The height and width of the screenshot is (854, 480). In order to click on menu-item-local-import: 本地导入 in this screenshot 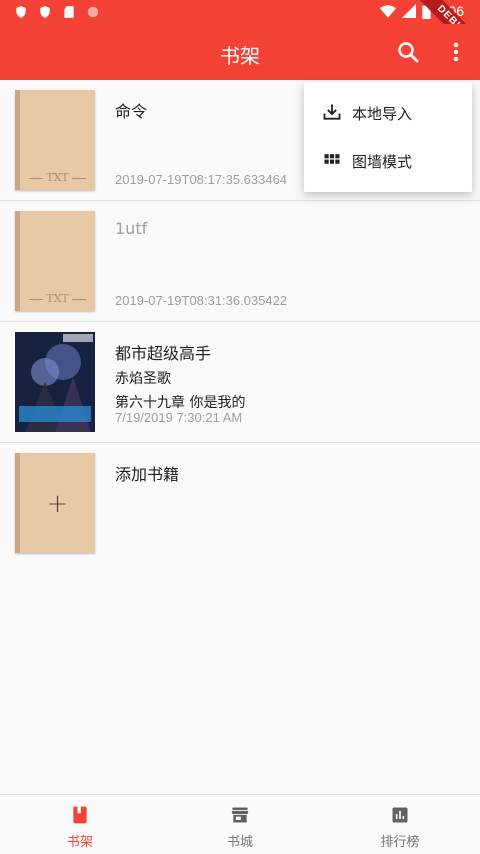, I will do `click(388, 112)`.